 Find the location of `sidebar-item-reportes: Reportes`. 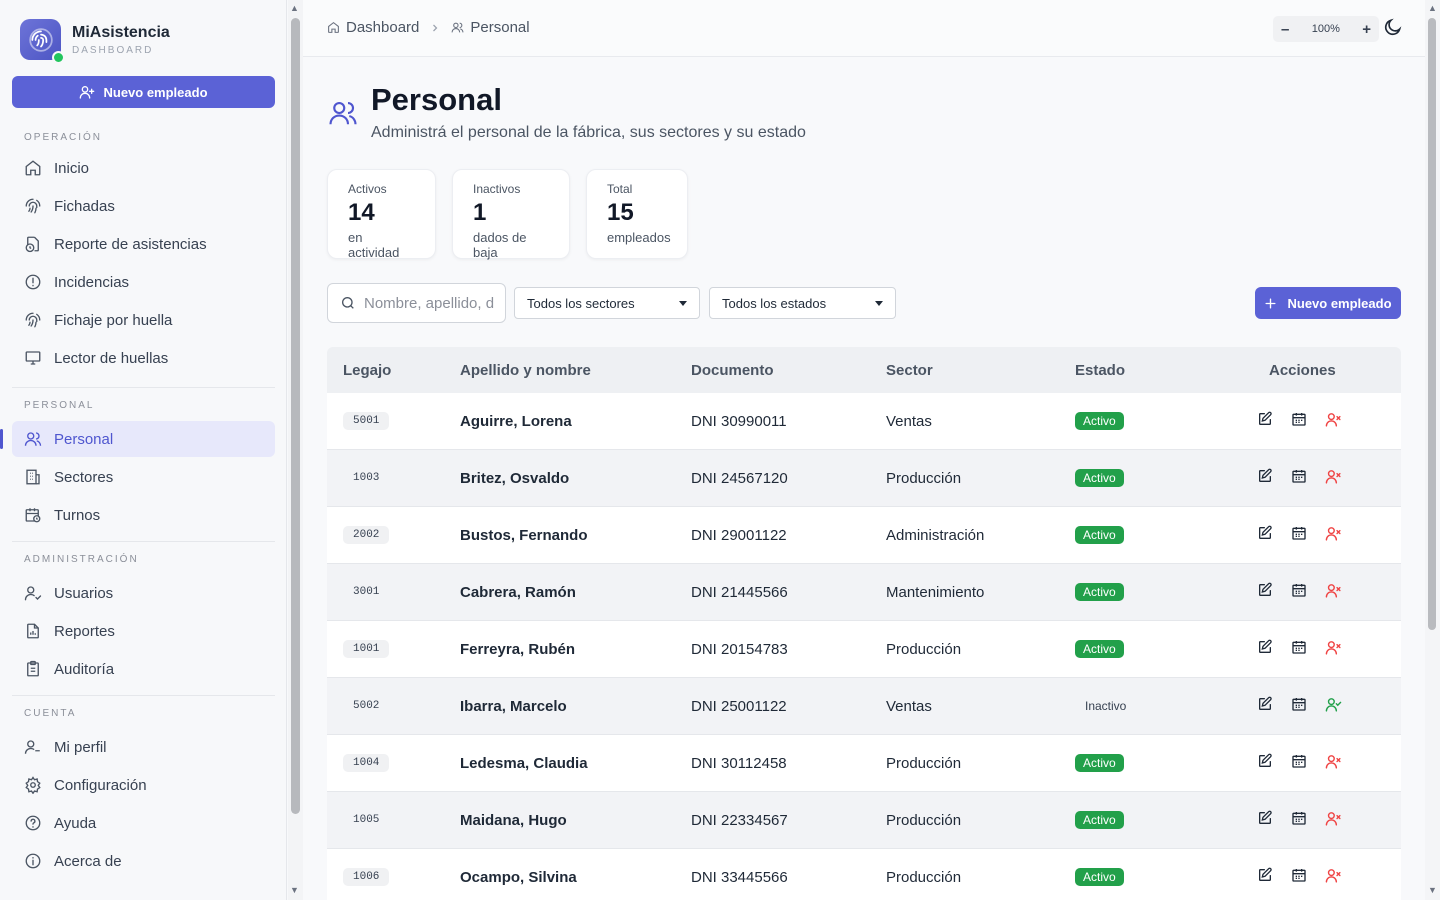

sidebar-item-reportes: Reportes is located at coordinates (143, 631).